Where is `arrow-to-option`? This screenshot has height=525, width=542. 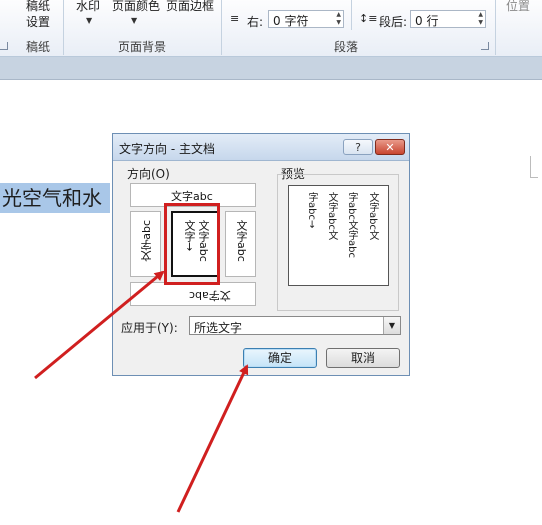
arrow-to-option is located at coordinates (99, 325).